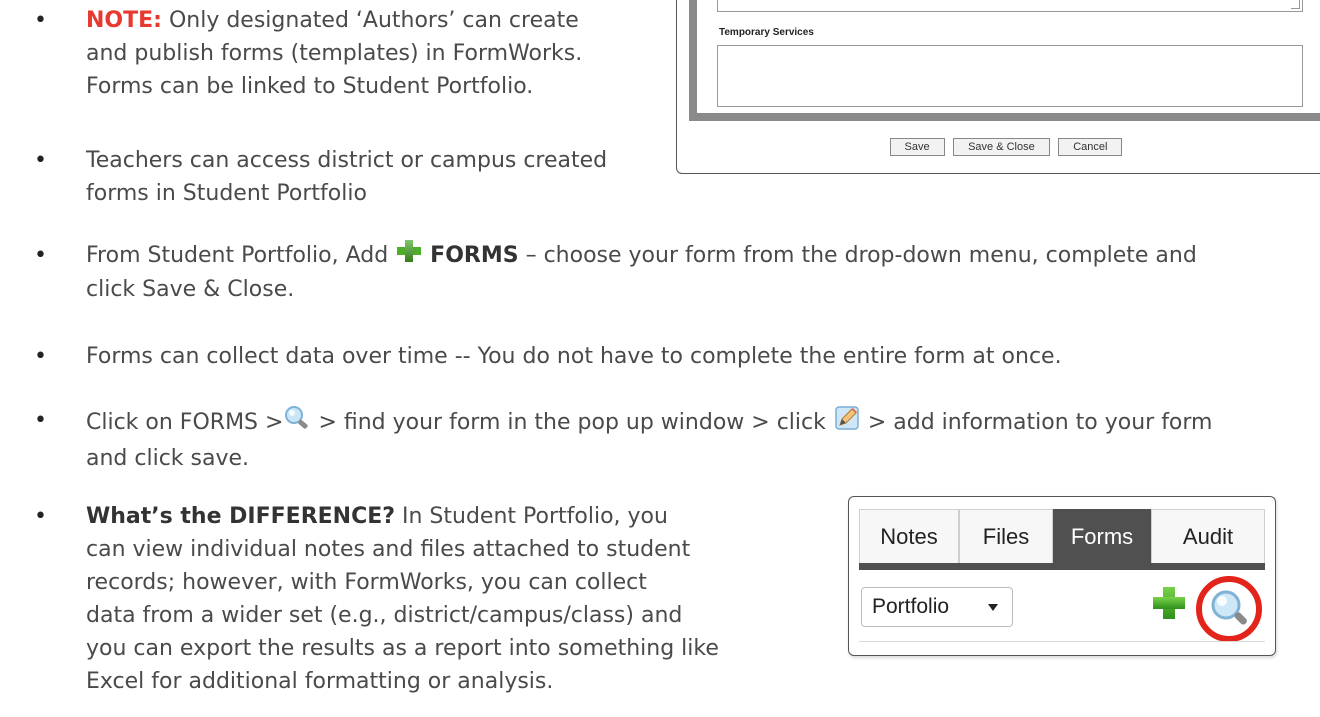 This screenshot has height=717, width=1320. I want to click on tab-forms: Forms, so click(1102, 536).